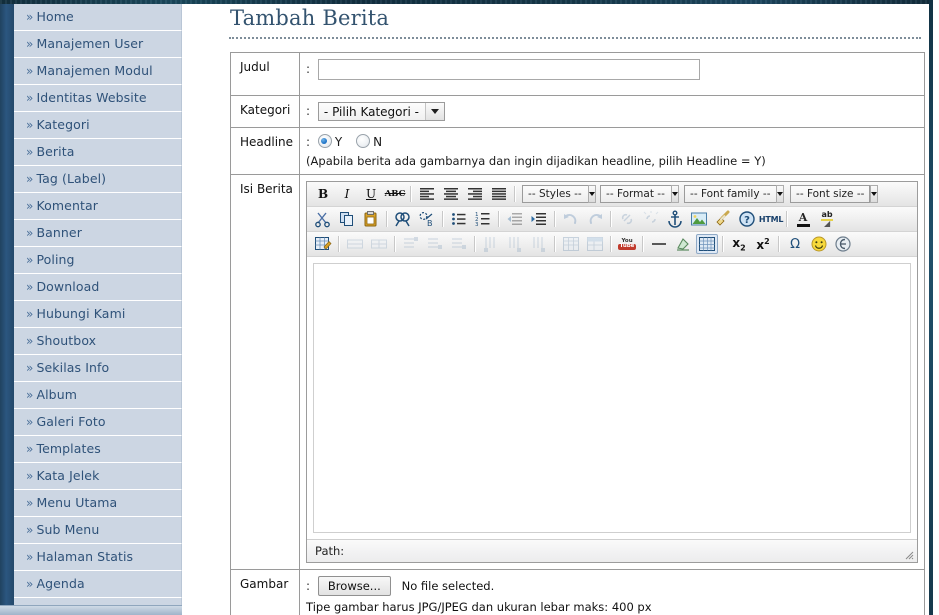 This screenshot has height=615, width=939. Describe the element at coordinates (730, 194) in the screenshot. I see `font-family-select-label: -- Font family --` at that location.